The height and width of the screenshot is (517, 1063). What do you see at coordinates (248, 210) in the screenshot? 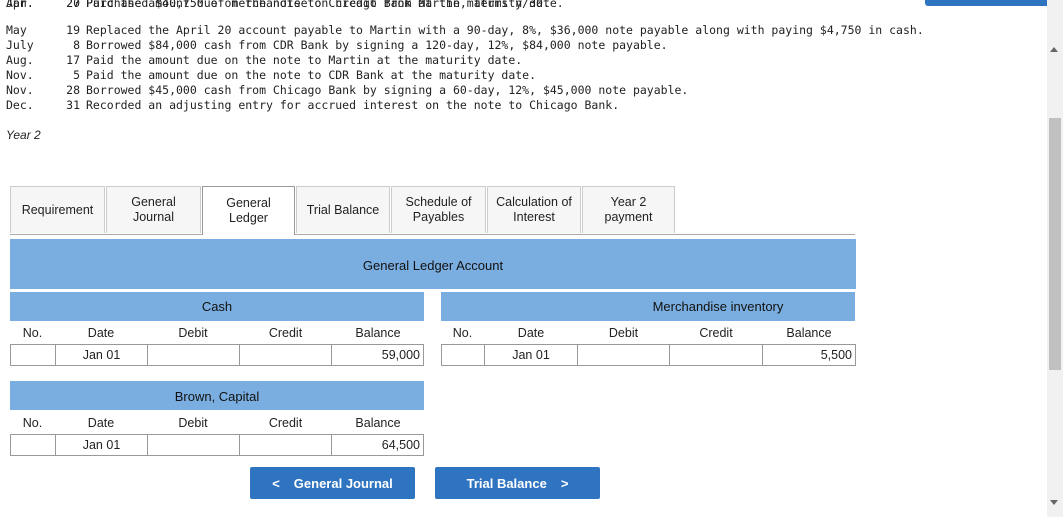
I see `tab-general-ledger: General Ledger` at bounding box center [248, 210].